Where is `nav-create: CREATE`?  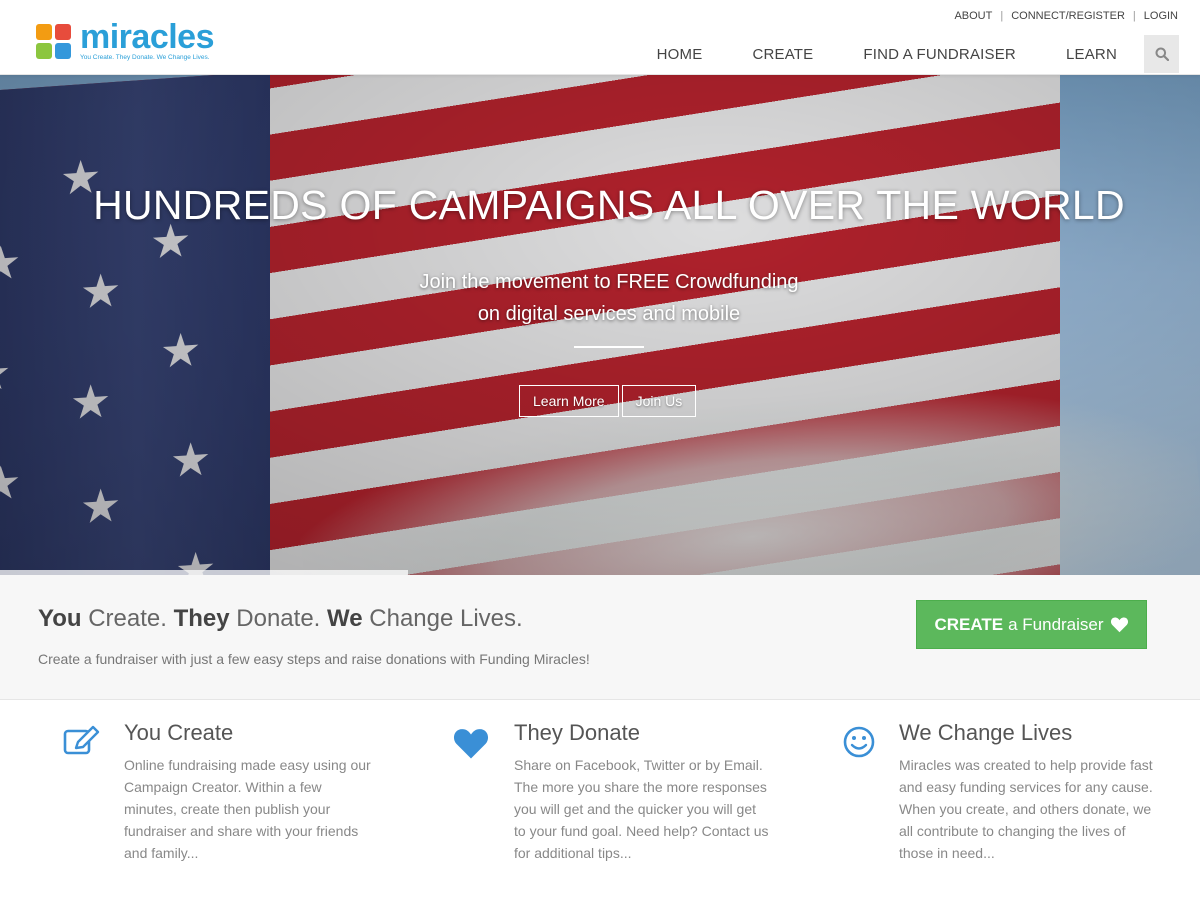 nav-create: CREATE is located at coordinates (782, 54).